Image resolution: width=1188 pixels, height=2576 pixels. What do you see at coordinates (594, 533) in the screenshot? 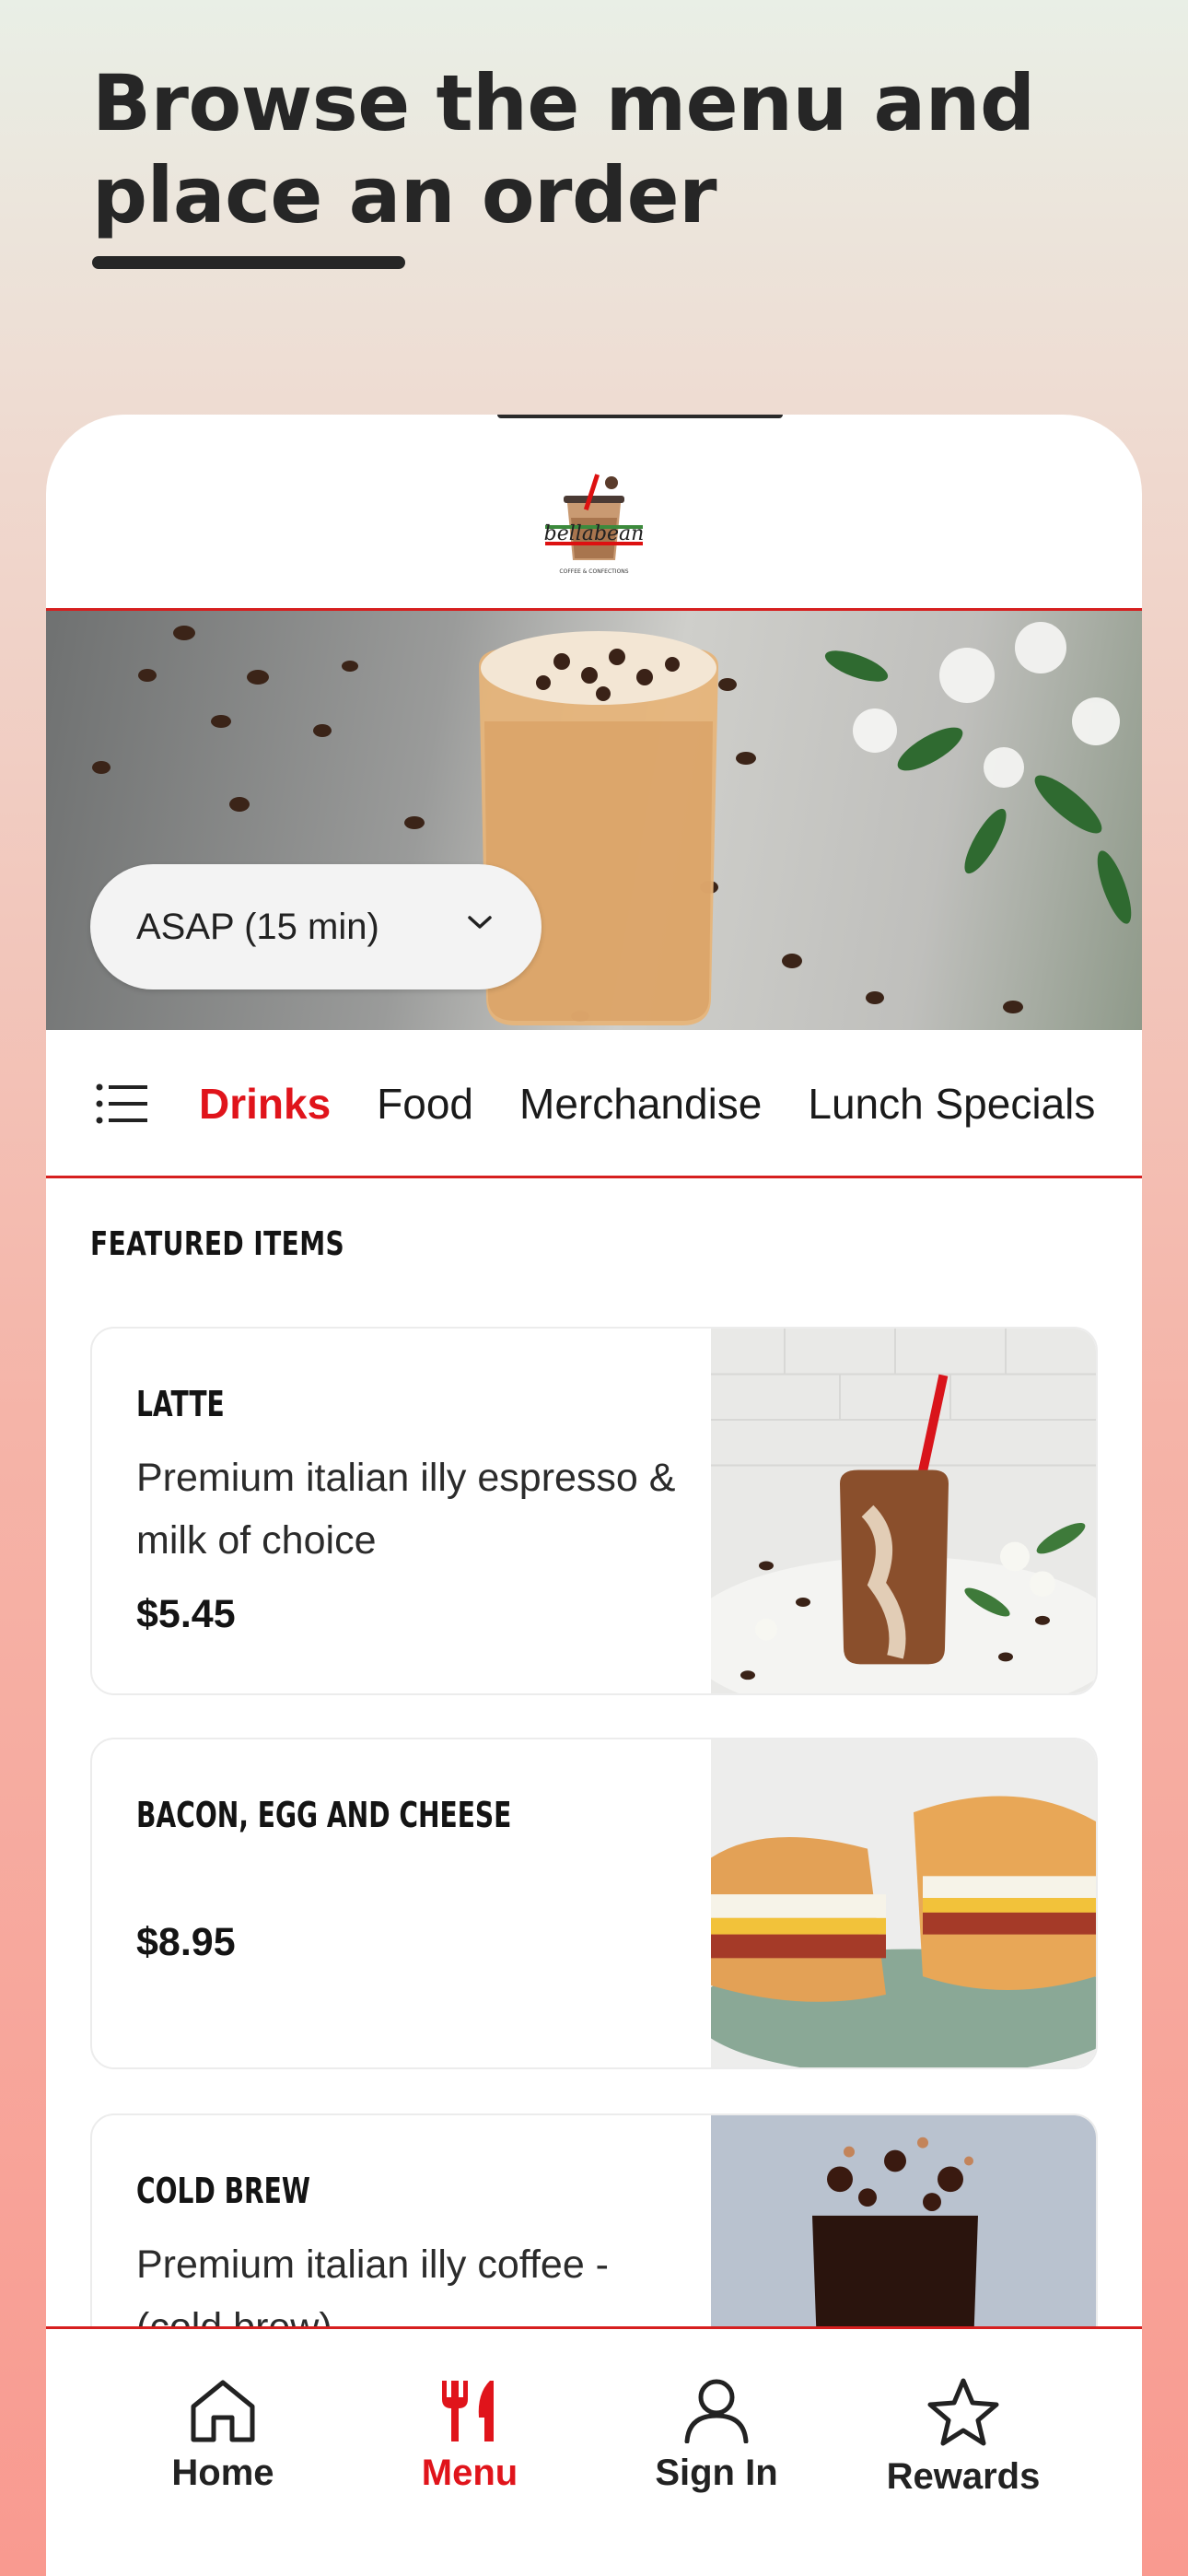
I see `logo-text: bellabean` at bounding box center [594, 533].